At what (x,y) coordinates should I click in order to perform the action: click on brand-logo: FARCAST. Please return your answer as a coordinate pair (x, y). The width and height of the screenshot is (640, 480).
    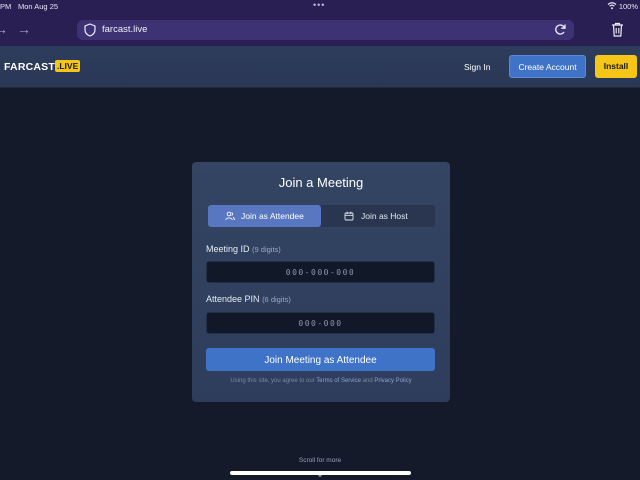
    Looking at the image, I should click on (29, 67).